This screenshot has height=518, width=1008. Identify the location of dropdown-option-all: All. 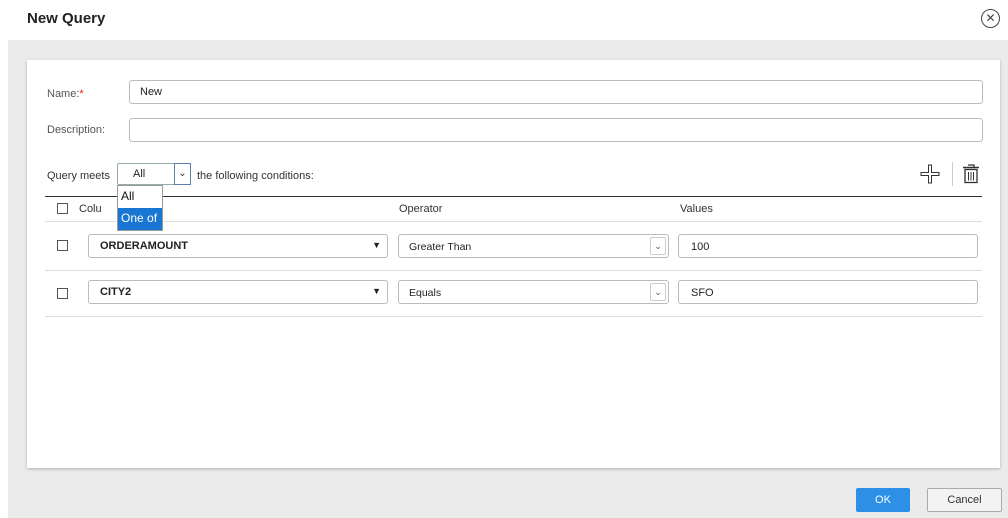
(140, 197).